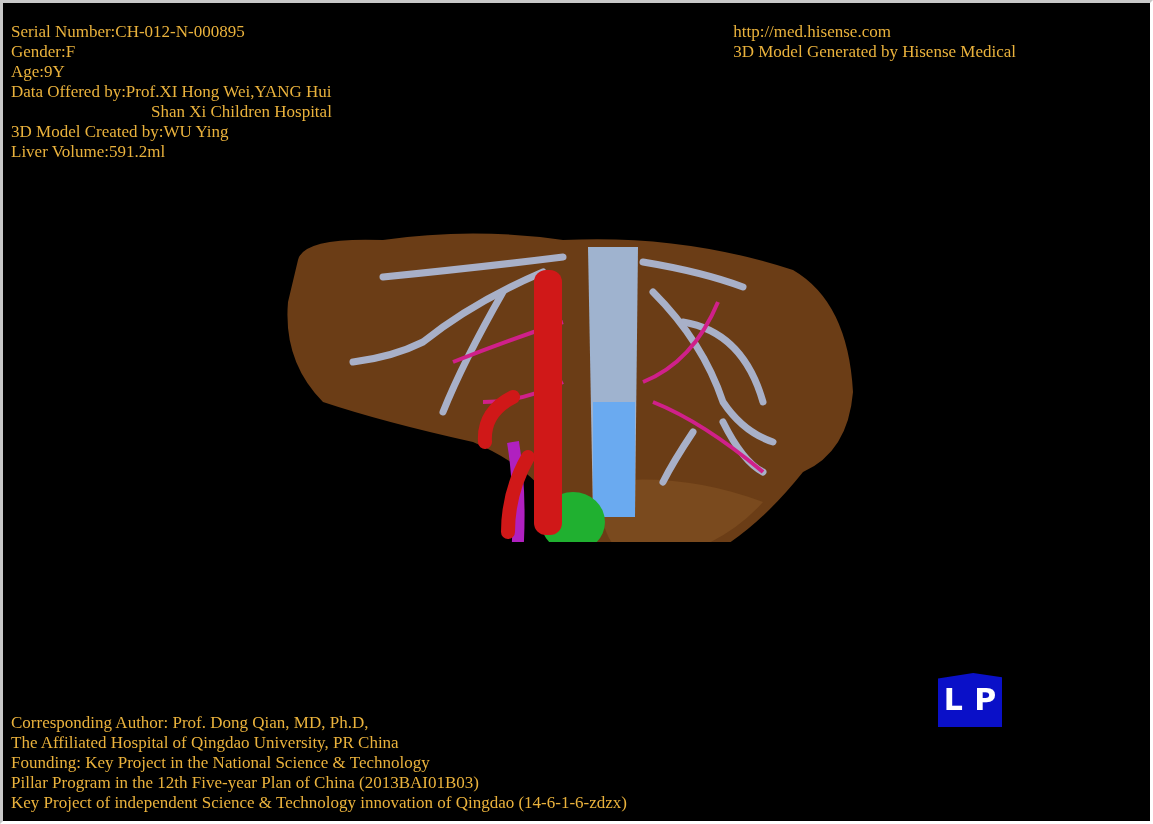 The height and width of the screenshot is (824, 1153). What do you see at coordinates (38, 72) in the screenshot?
I see `info-text: Age:9Y` at bounding box center [38, 72].